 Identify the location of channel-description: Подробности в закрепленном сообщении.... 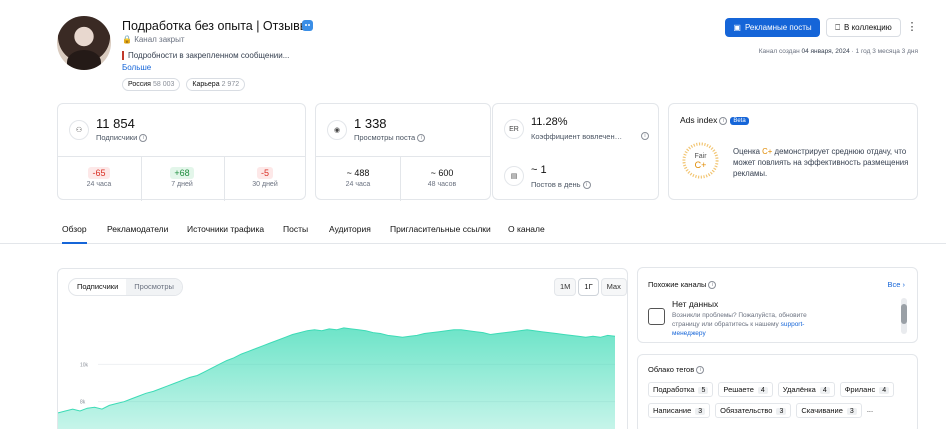
(205, 55).